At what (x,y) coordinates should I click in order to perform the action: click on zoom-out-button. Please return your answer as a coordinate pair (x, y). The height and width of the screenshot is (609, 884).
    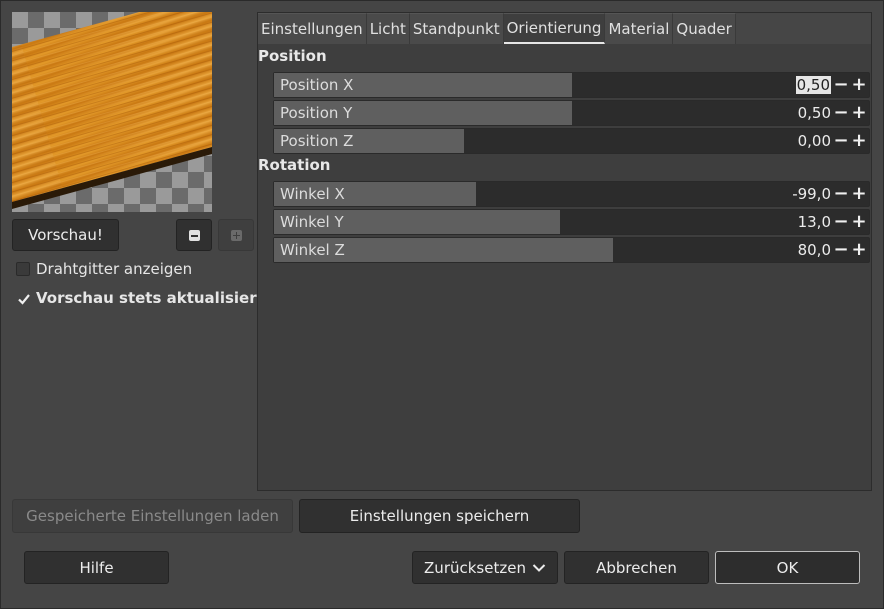
    Looking at the image, I should click on (194, 235).